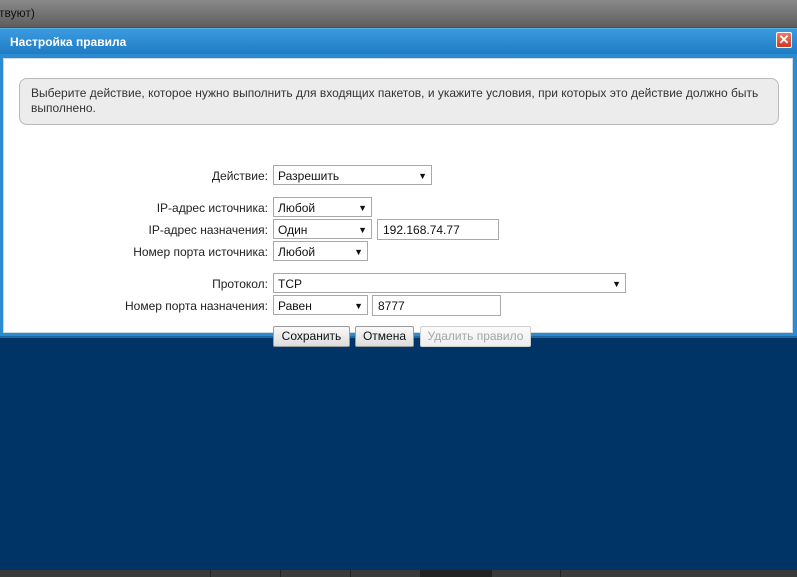 The width and height of the screenshot is (797, 577). Describe the element at coordinates (293, 230) in the screenshot. I see `dst-ip-select-value: Один` at that location.